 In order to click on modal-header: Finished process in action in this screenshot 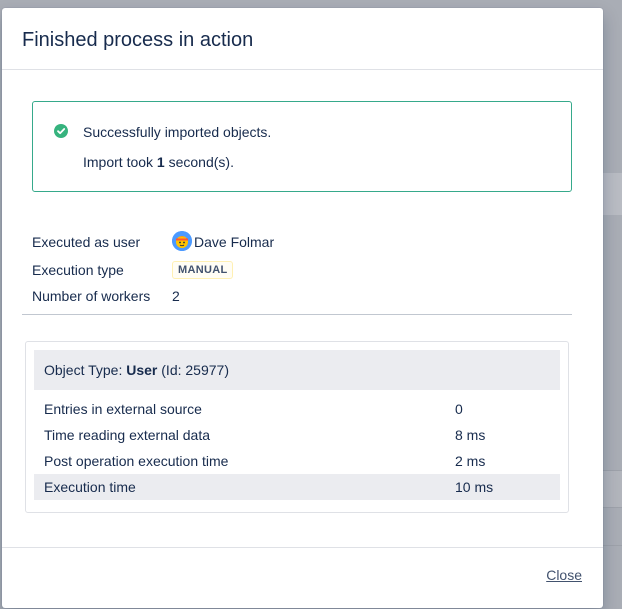, I will do `click(302, 39)`.